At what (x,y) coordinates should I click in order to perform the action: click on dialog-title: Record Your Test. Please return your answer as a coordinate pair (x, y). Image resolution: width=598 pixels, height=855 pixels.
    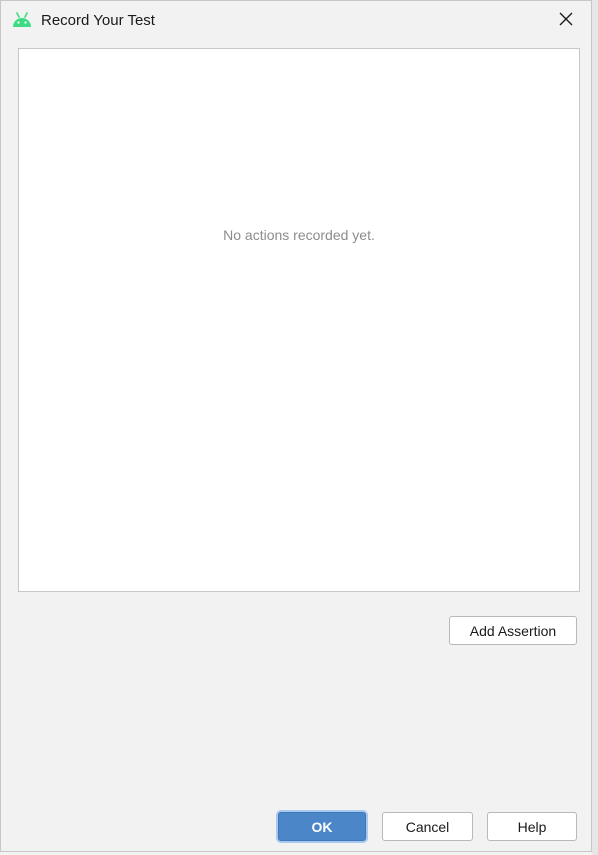
    Looking at the image, I should click on (98, 20).